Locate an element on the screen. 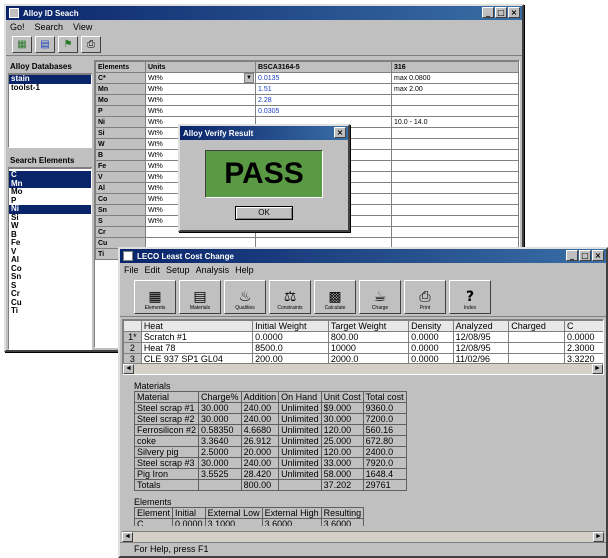 The image size is (608, 558). table-row: P Wt% 0.0305 is located at coordinates (307, 111).